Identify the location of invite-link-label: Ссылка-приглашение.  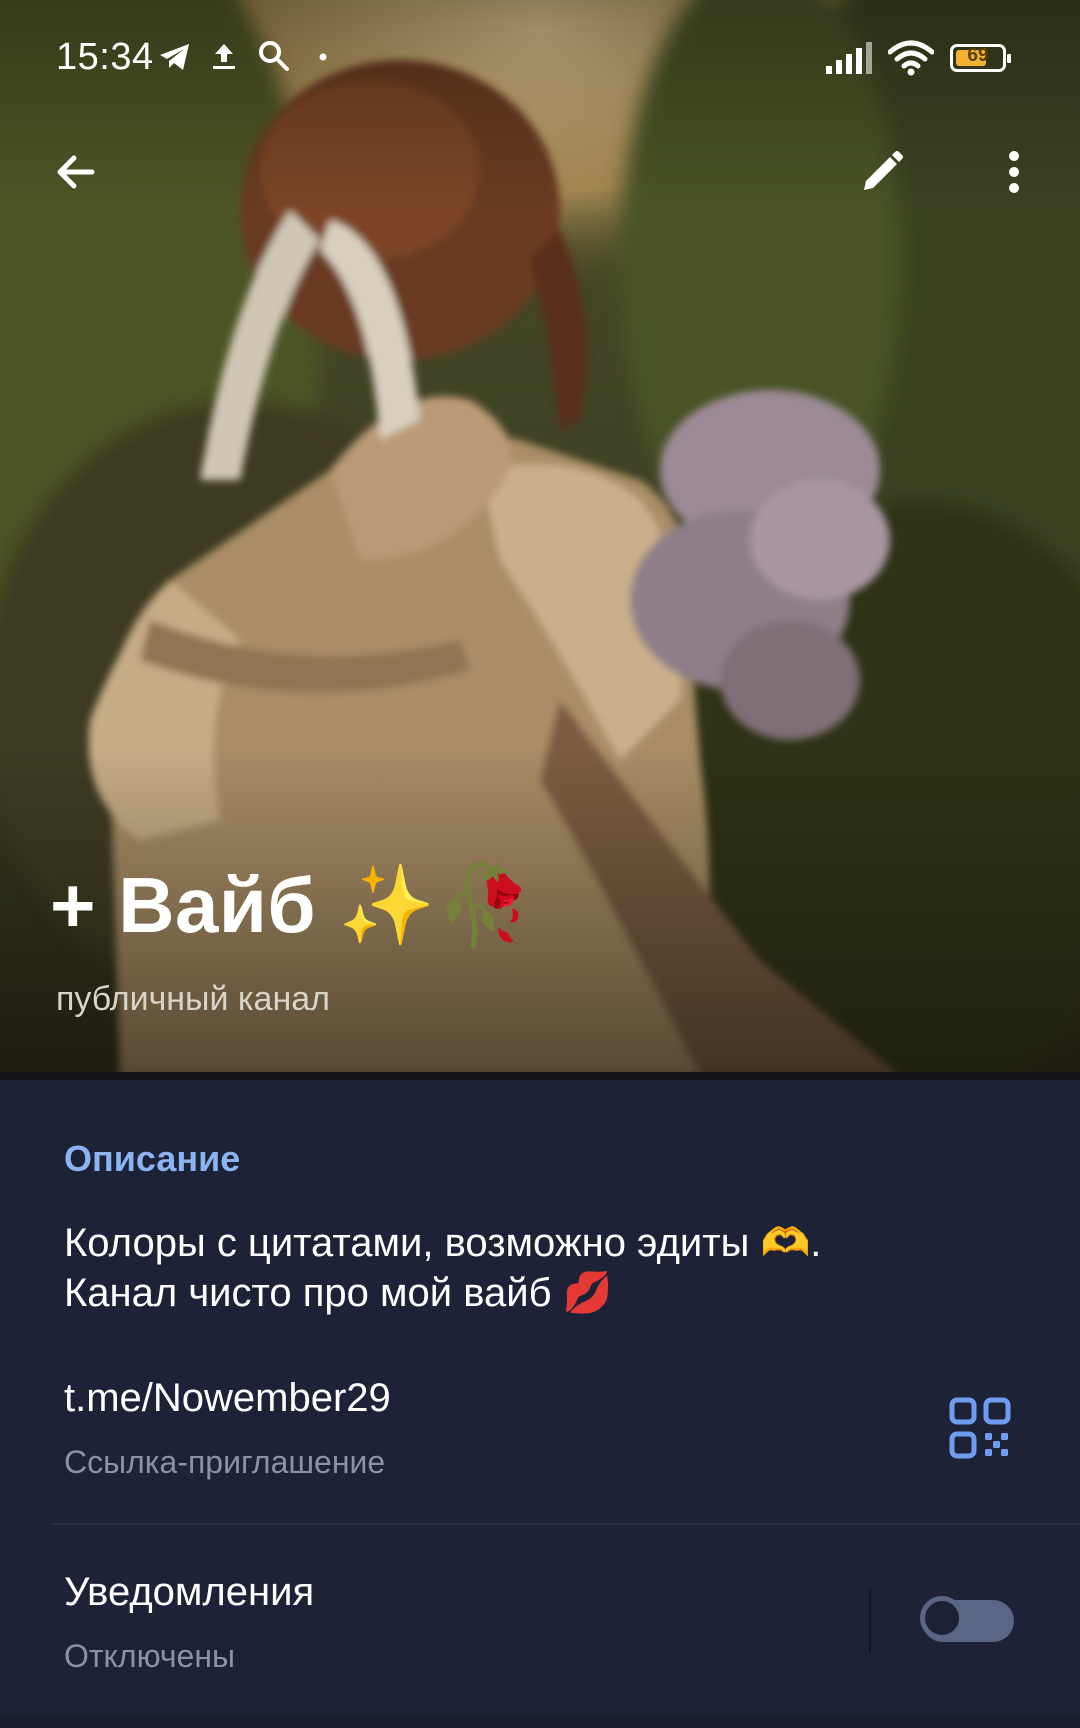
(225, 1462).